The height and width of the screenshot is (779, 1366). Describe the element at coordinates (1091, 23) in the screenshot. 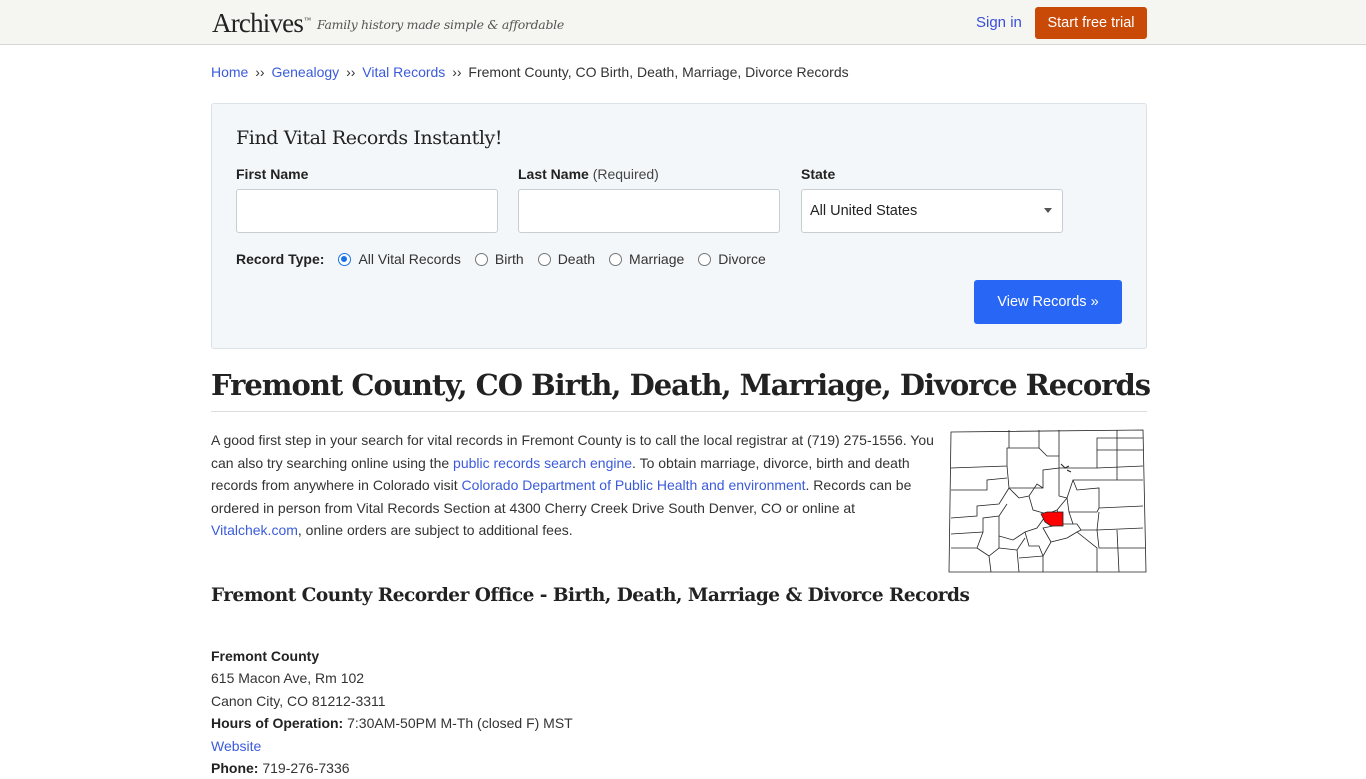

I see `start-free-trial-button: Start free trial` at that location.